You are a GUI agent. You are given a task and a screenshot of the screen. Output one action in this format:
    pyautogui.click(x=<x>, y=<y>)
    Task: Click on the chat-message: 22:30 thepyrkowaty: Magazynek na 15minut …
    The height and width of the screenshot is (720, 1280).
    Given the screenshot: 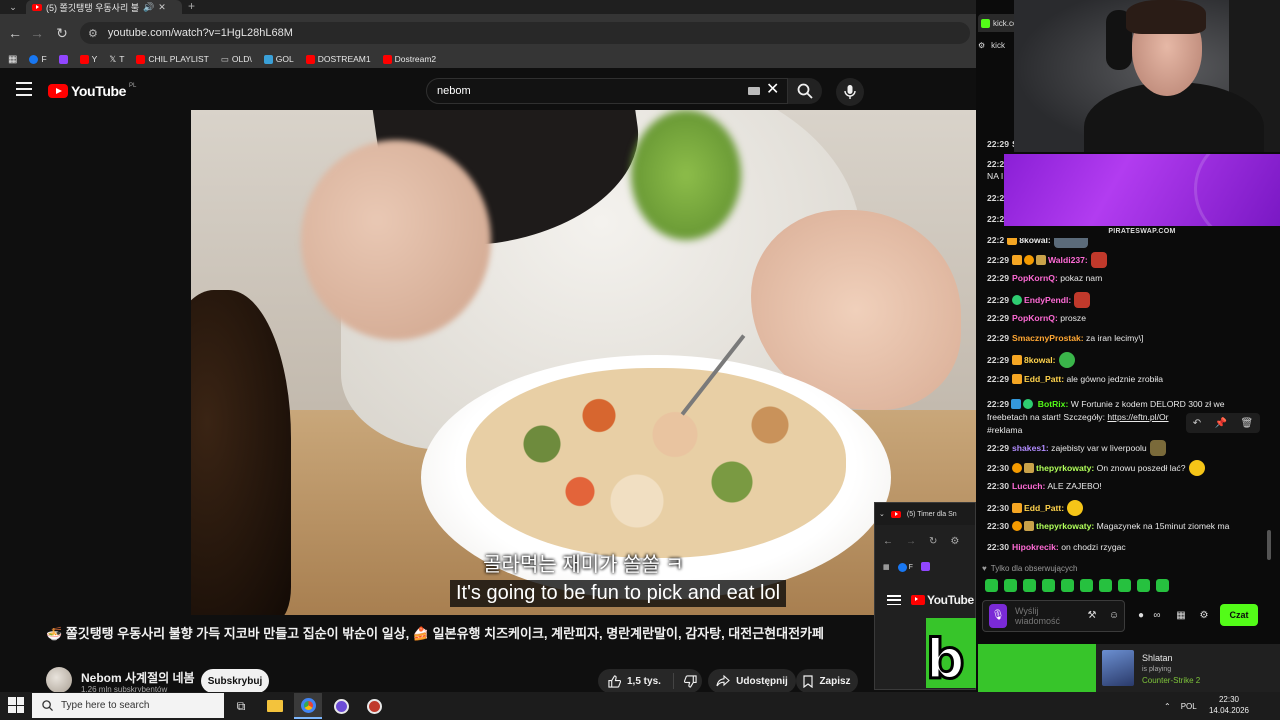 What is the action you would take?
    pyautogui.click(x=1122, y=526)
    